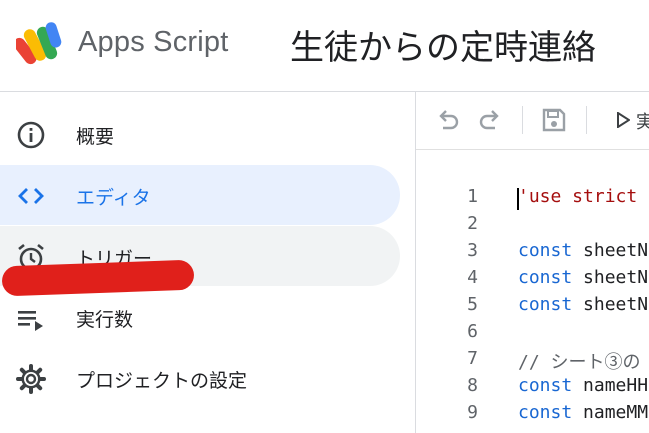 The width and height of the screenshot is (649, 433). I want to click on line-number: 6, so click(472, 331).